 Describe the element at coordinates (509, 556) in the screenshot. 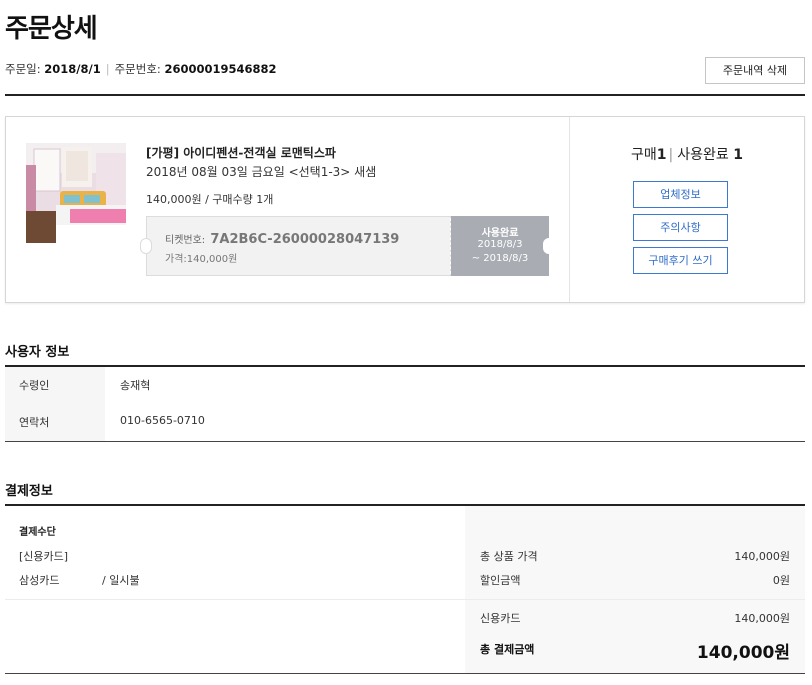

I see `total-goods-label: 총 상품 가격` at that location.